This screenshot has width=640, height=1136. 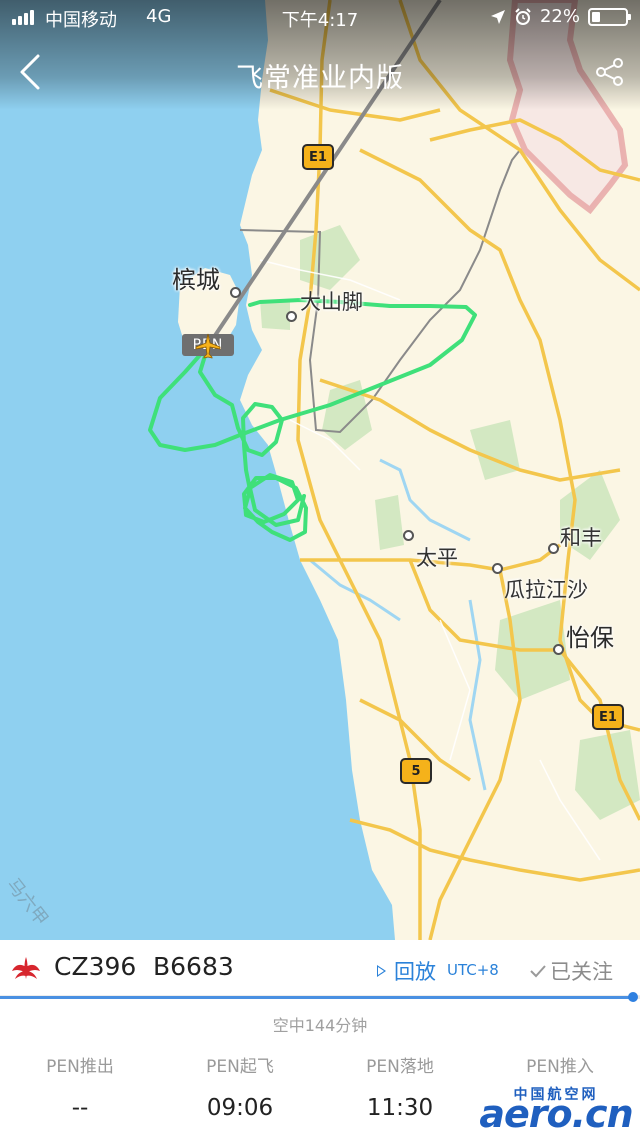 What do you see at coordinates (437, 558) in the screenshot?
I see `city-label-taiping: 太平` at bounding box center [437, 558].